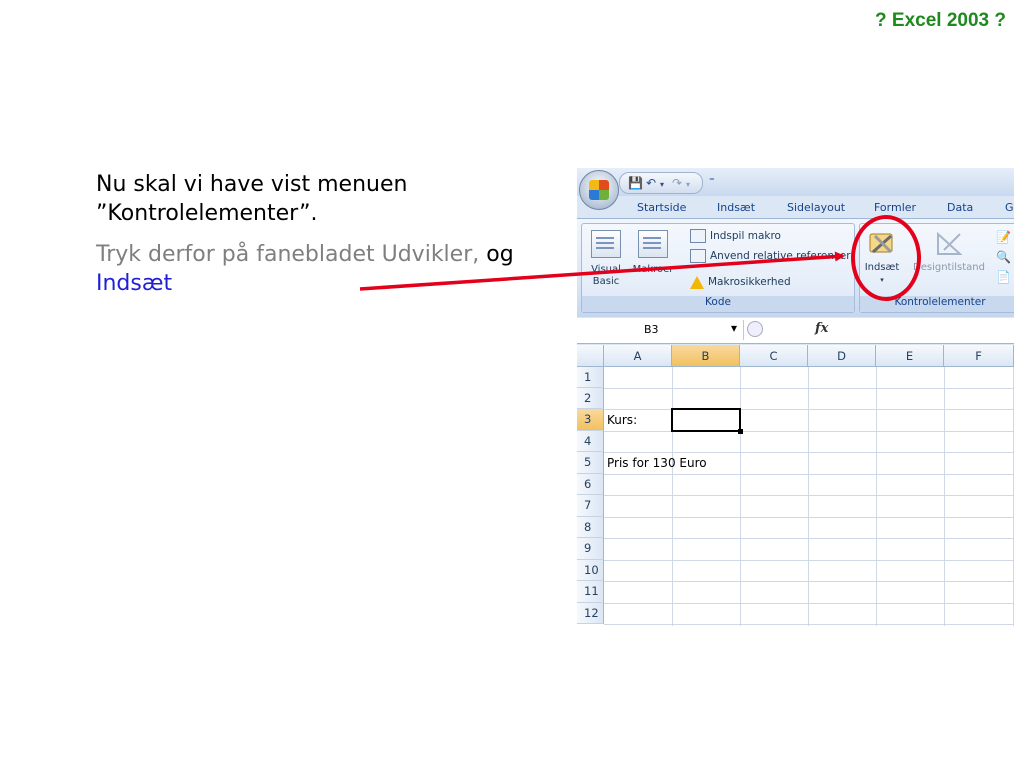  I want to click on redo-dropdown-icon: ▾, so click(688, 184).